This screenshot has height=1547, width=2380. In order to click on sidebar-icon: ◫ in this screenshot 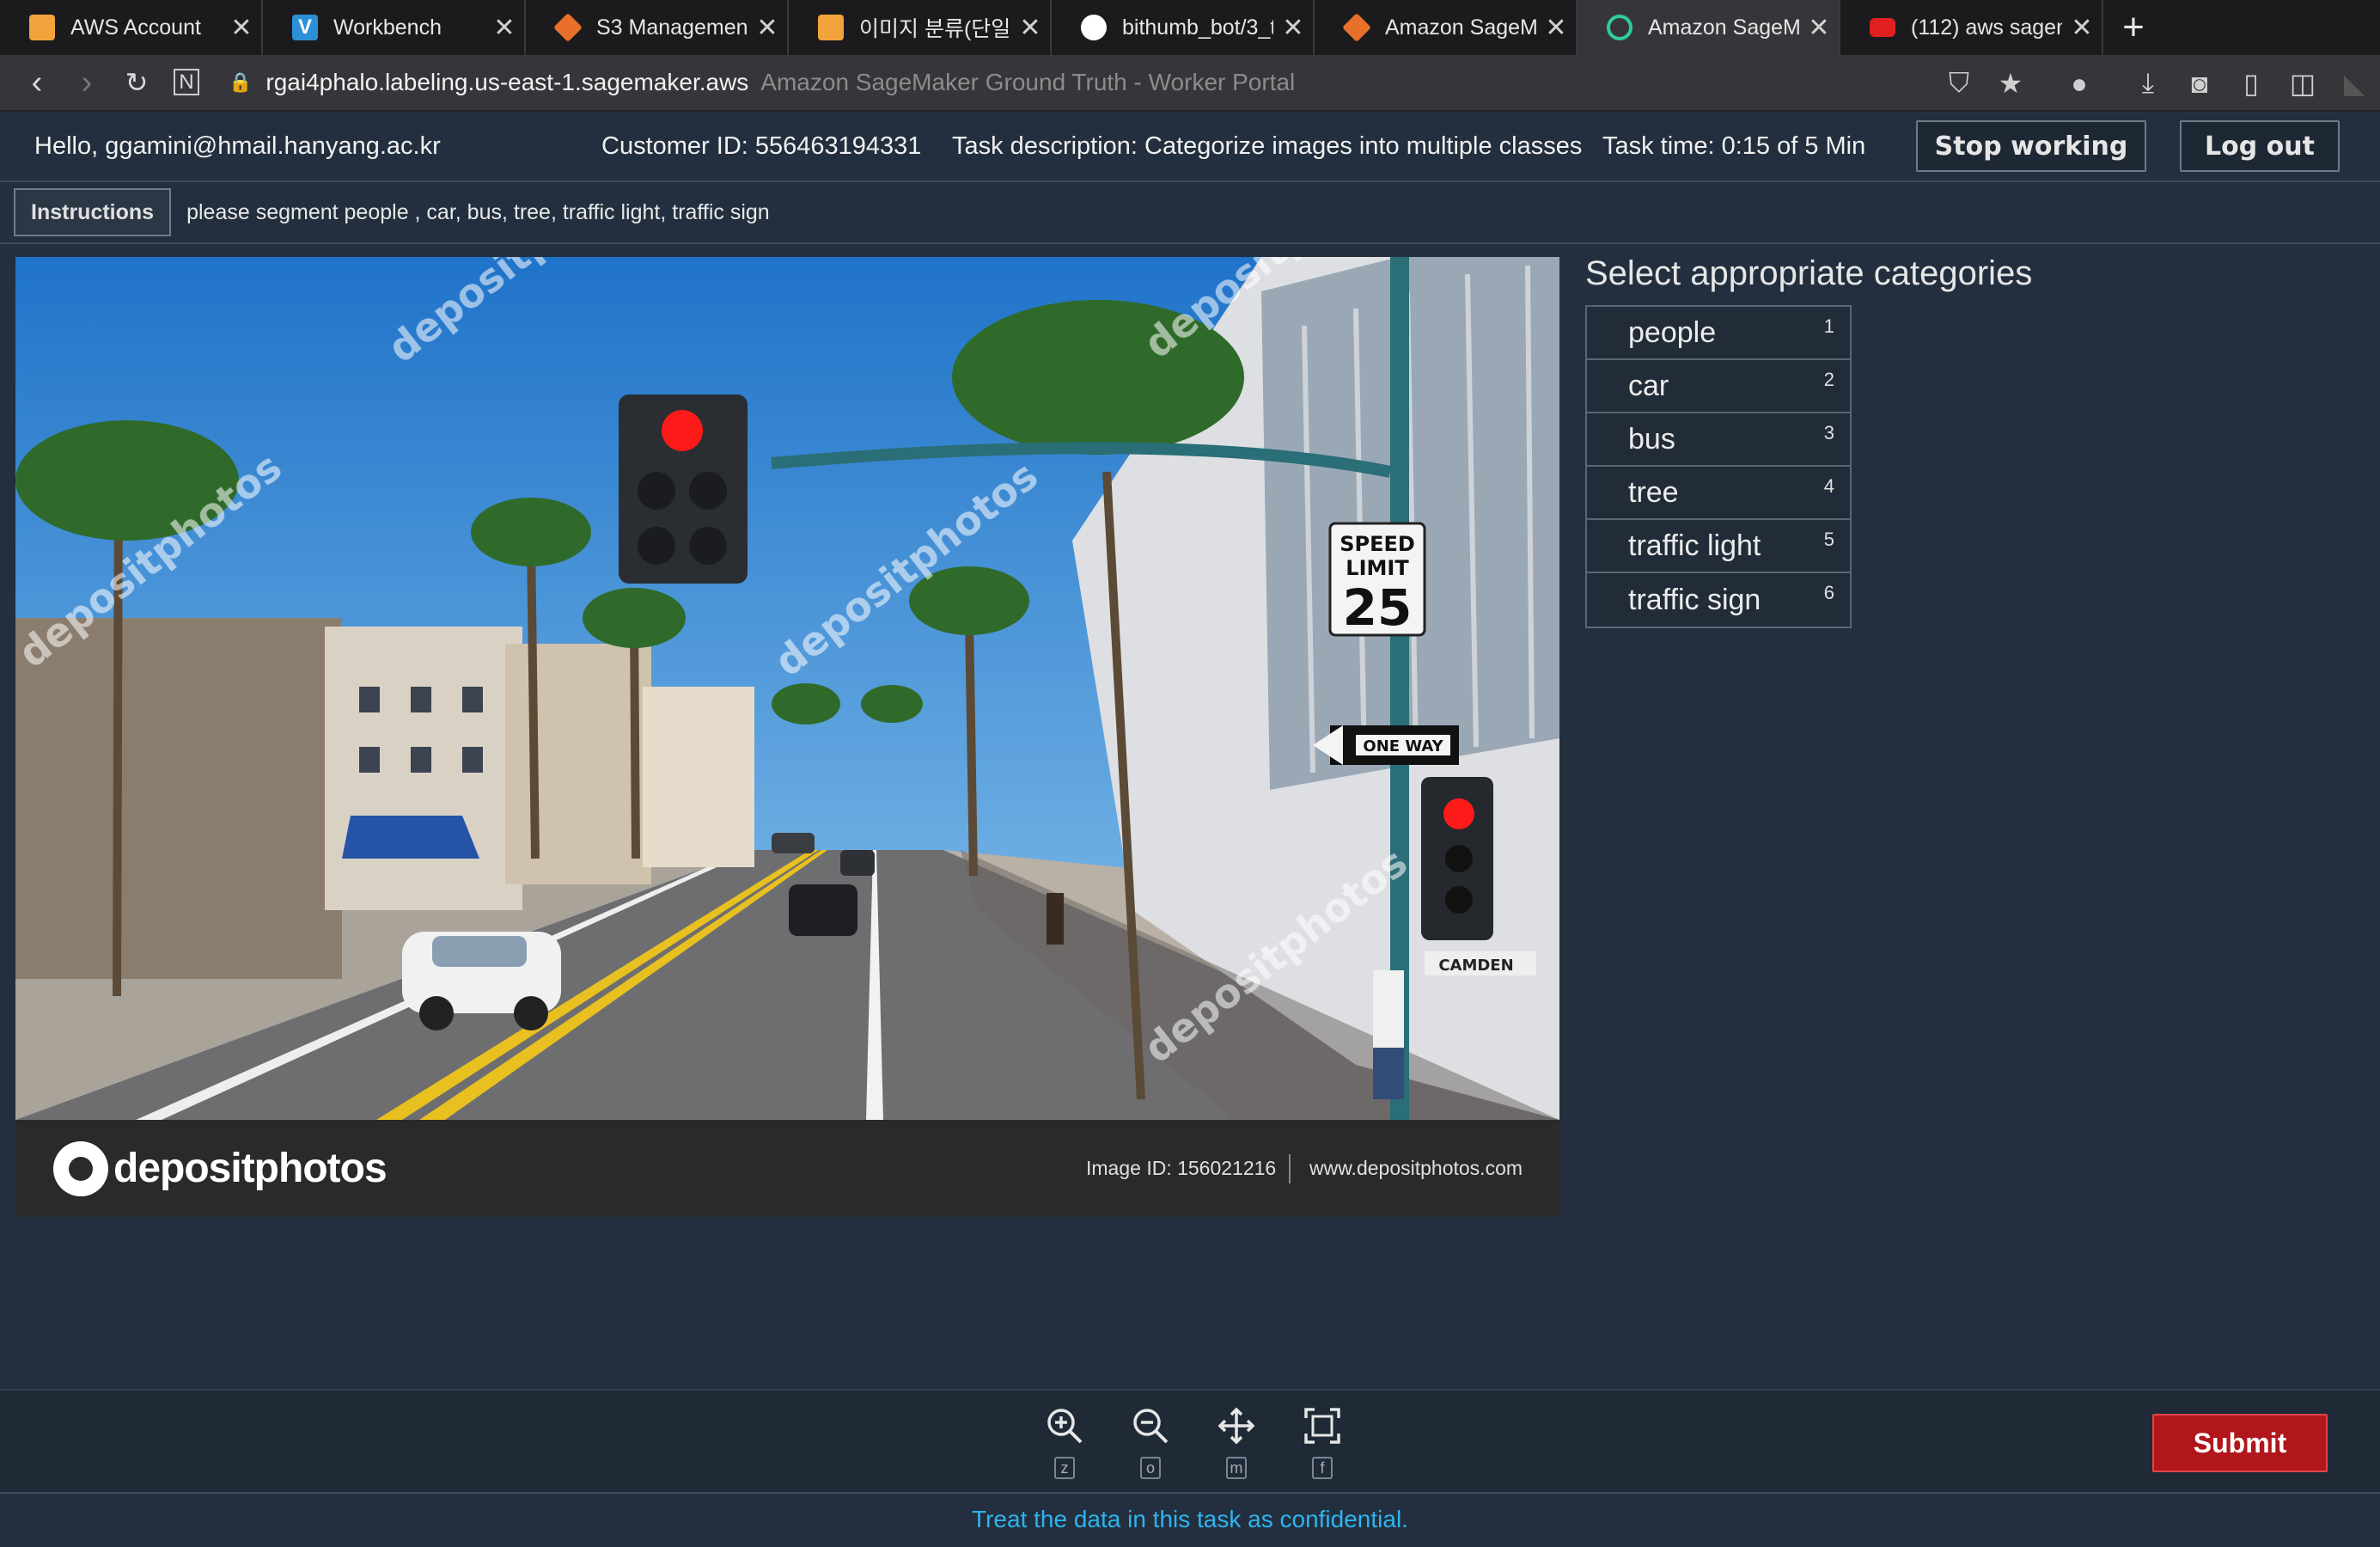, I will do `click(2302, 84)`.